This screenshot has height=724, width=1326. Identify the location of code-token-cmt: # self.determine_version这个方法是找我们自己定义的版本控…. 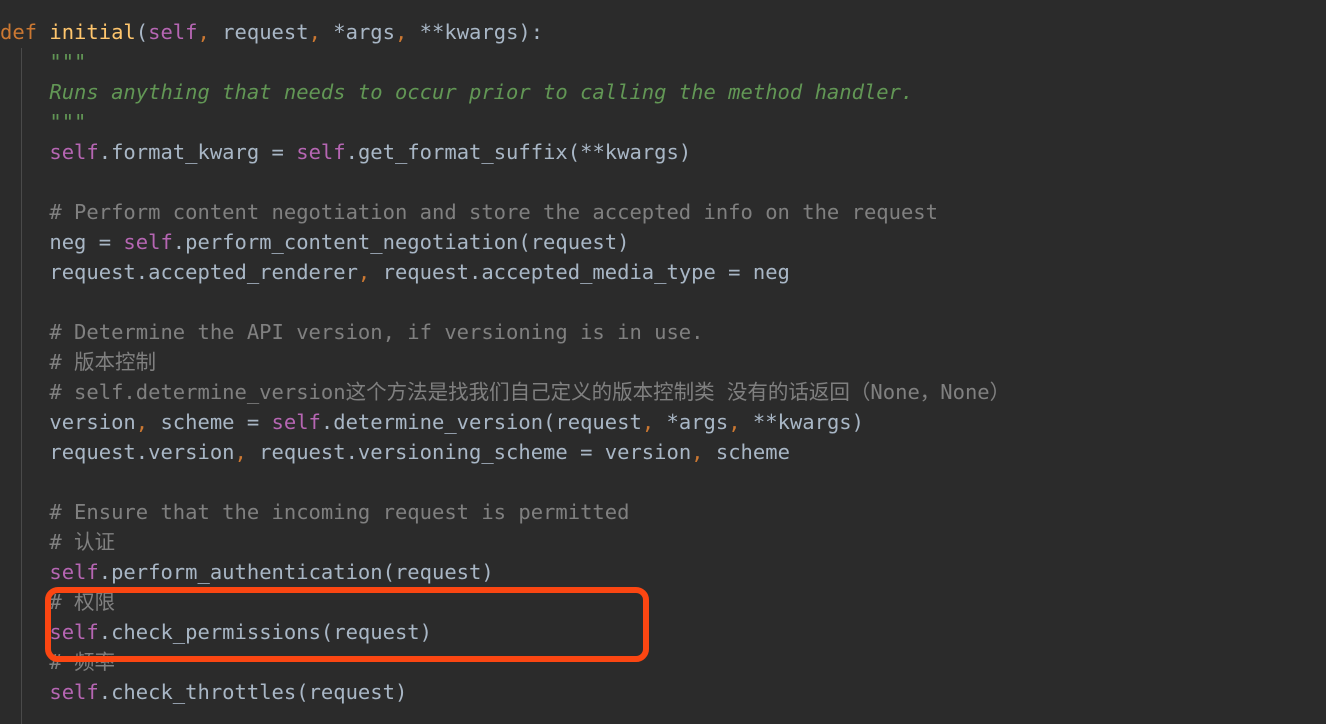
(505, 392).